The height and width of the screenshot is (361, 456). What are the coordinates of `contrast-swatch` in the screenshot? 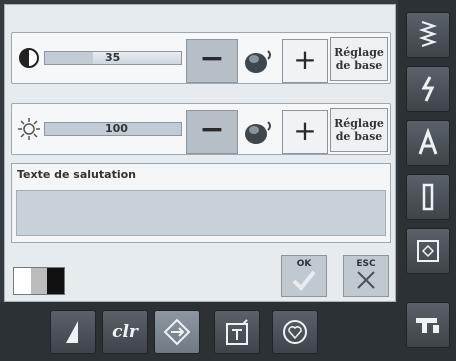 It's located at (39, 281).